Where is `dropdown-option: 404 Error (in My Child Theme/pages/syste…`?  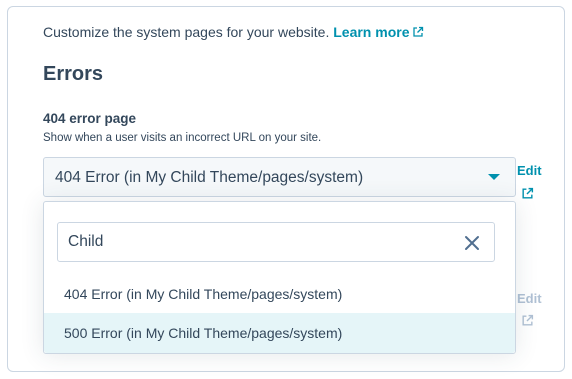 dropdown-option: 404 Error (in My Child Theme/pages/syste… is located at coordinates (279, 294).